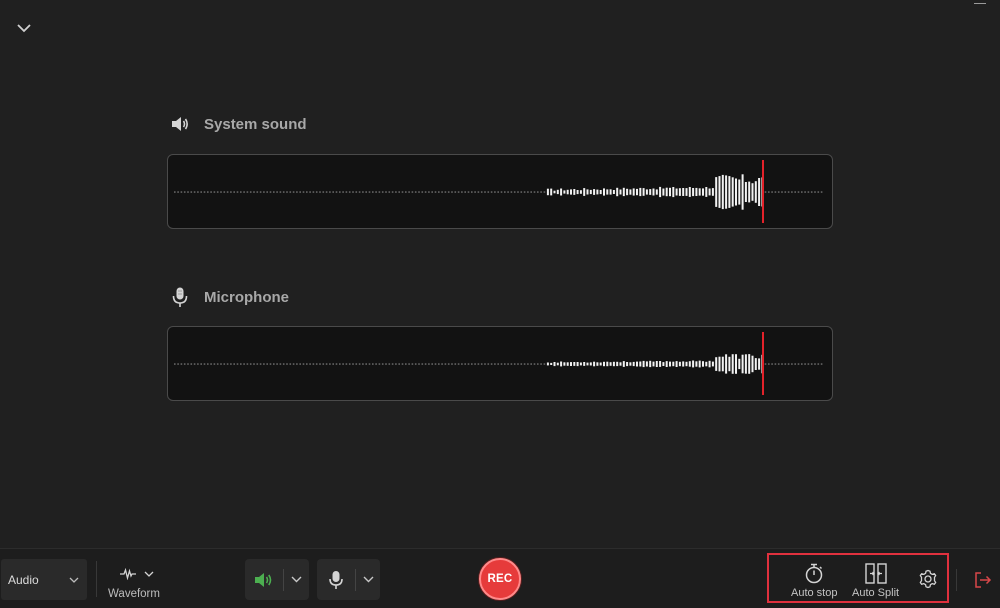  I want to click on waveform-icon, so click(128, 574).